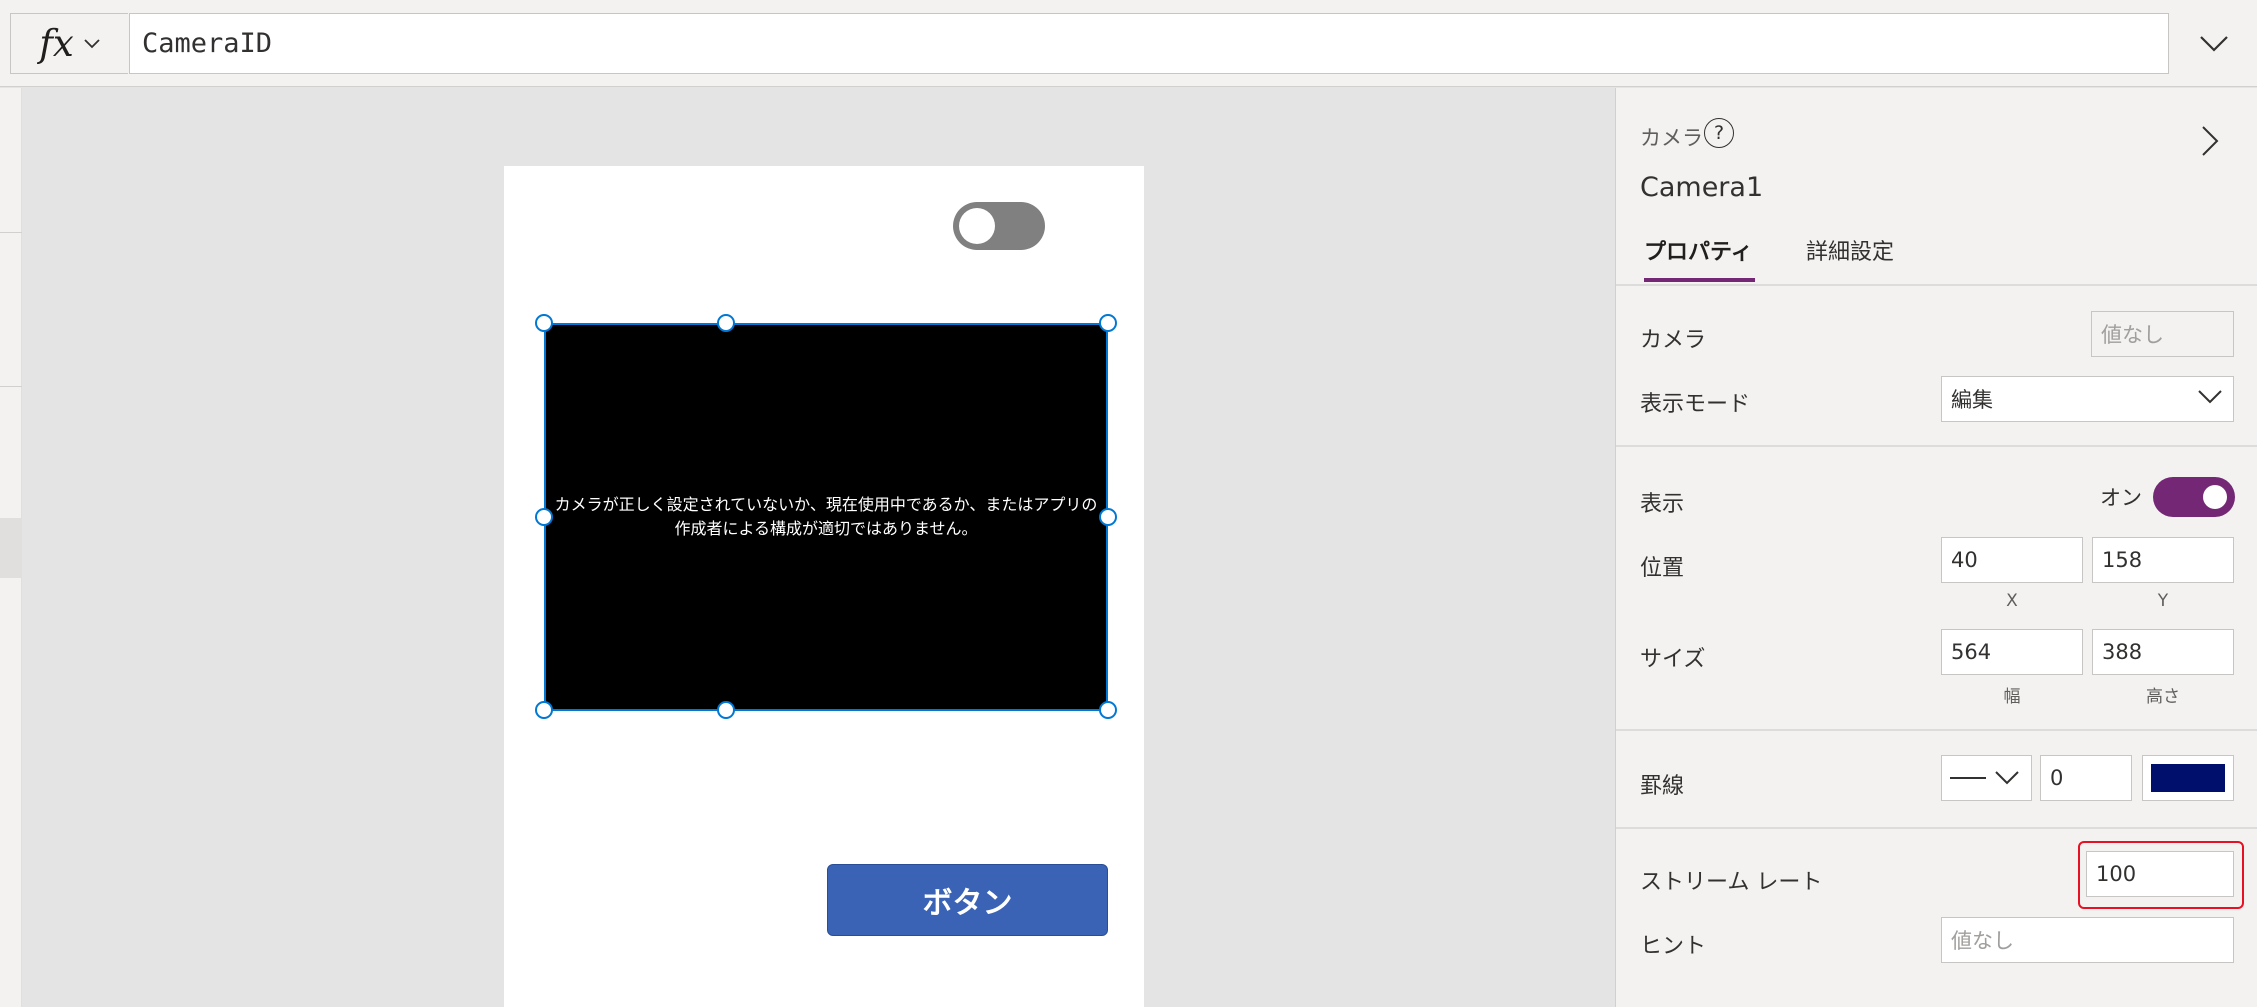 Image resolution: width=2257 pixels, height=1007 pixels. Describe the element at coordinates (1108, 710) in the screenshot. I see `resize-handle-bottom-right` at that location.